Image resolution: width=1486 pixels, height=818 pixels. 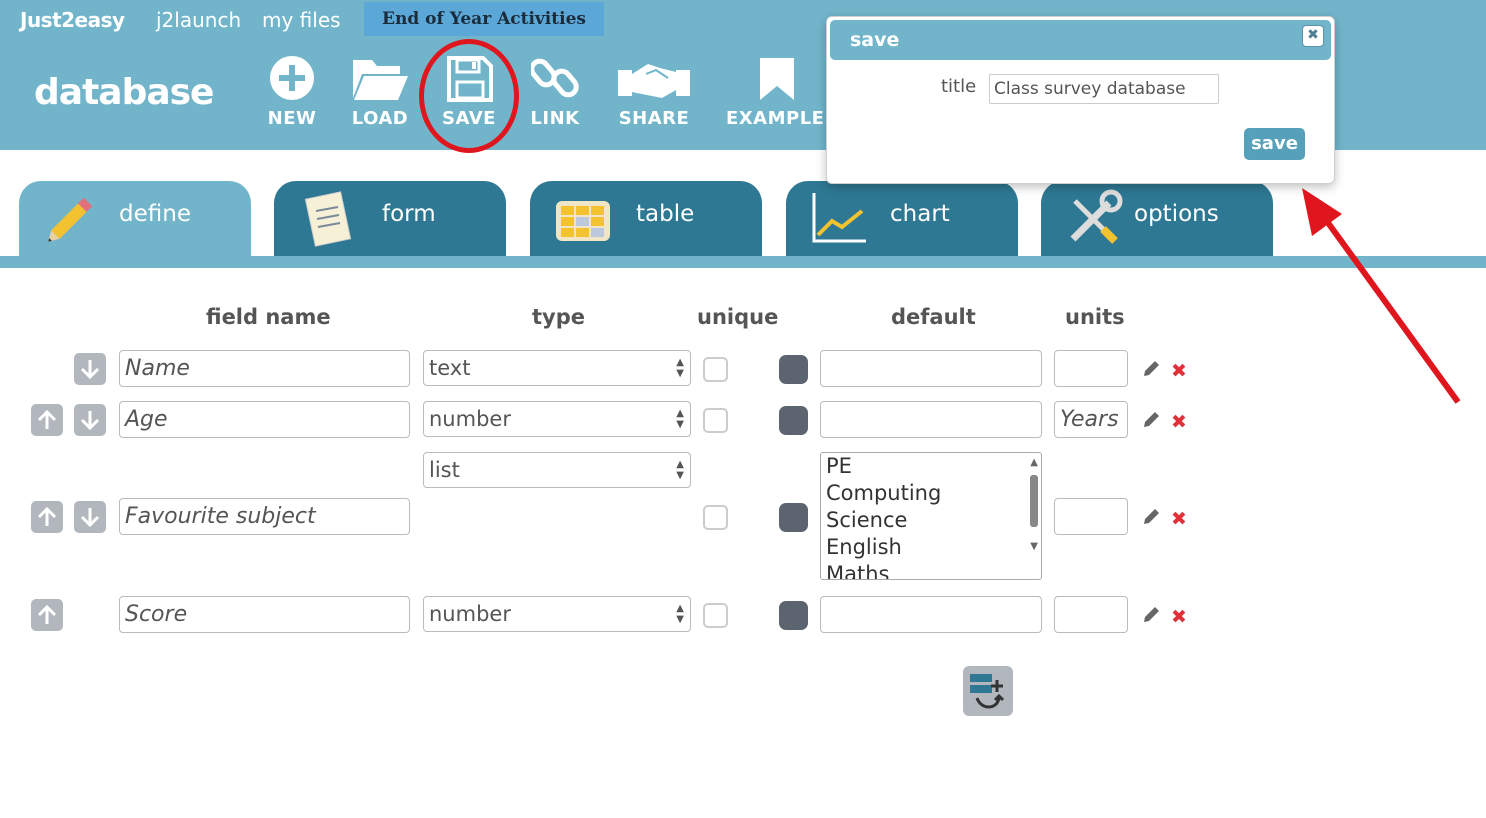 What do you see at coordinates (292, 78) in the screenshot?
I see `plus-circle-icon` at bounding box center [292, 78].